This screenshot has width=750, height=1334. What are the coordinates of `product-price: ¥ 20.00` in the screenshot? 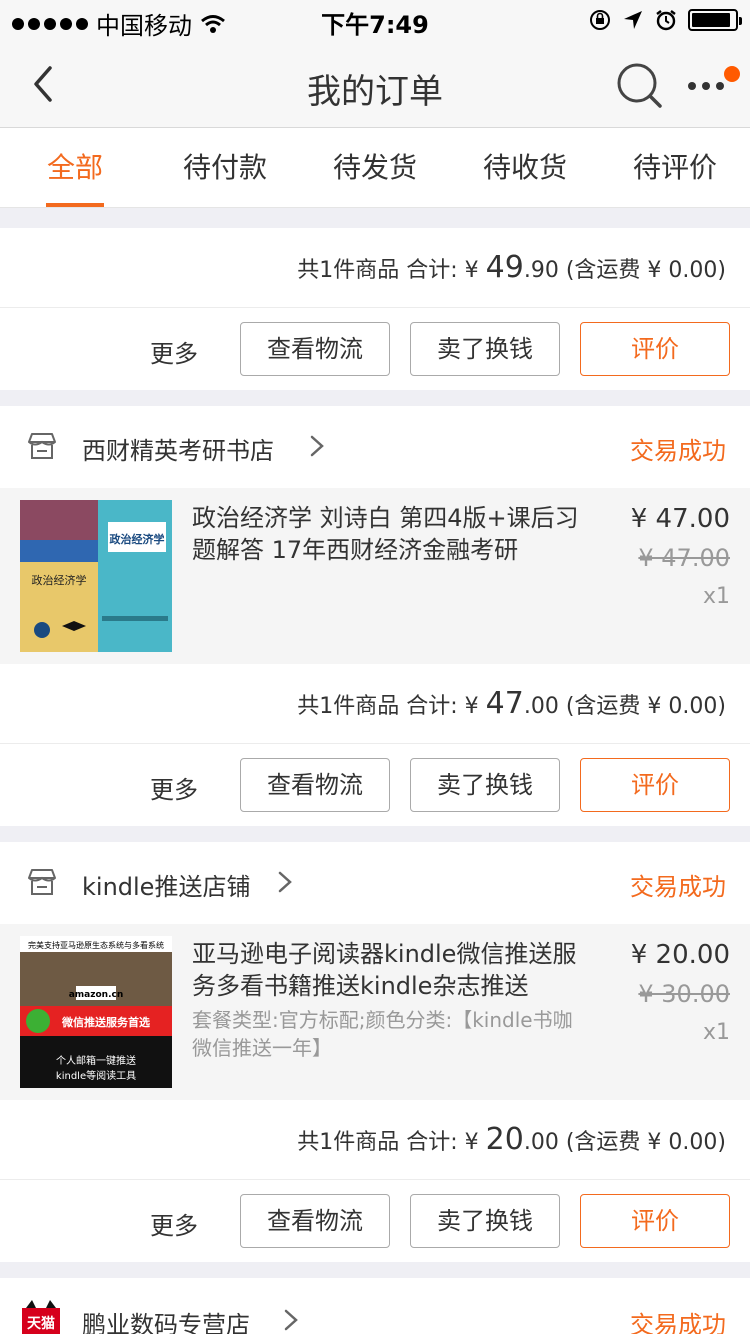 It's located at (680, 955).